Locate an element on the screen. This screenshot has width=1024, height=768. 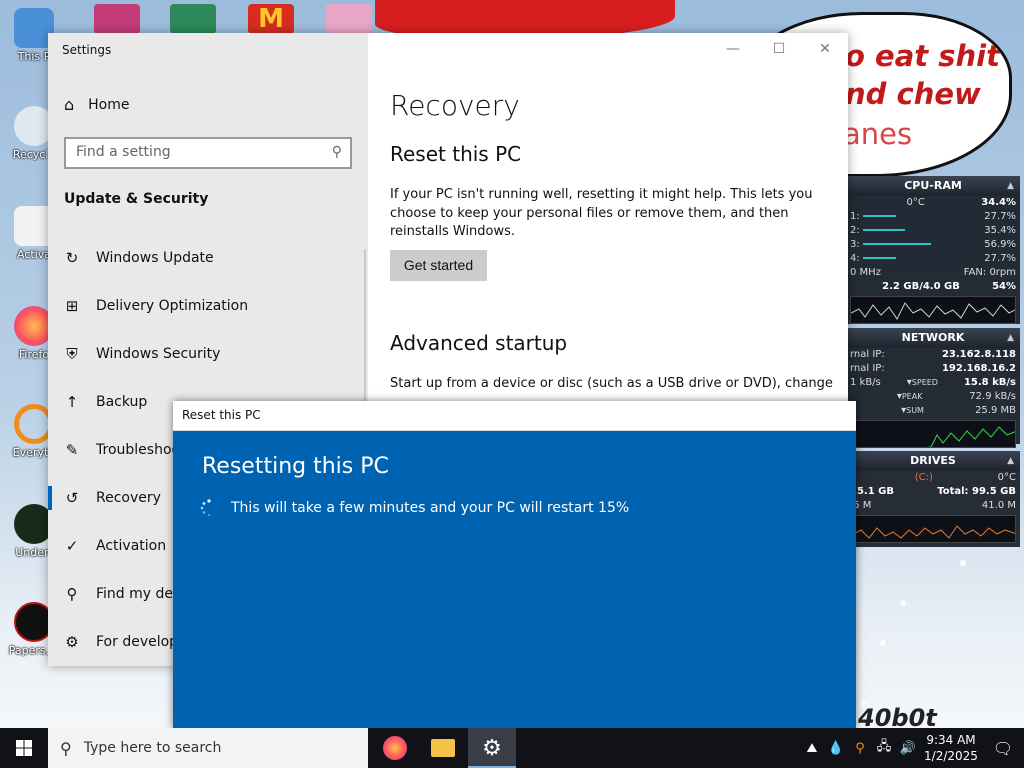
widget-title: NETWORK is located at coordinates (933, 337).